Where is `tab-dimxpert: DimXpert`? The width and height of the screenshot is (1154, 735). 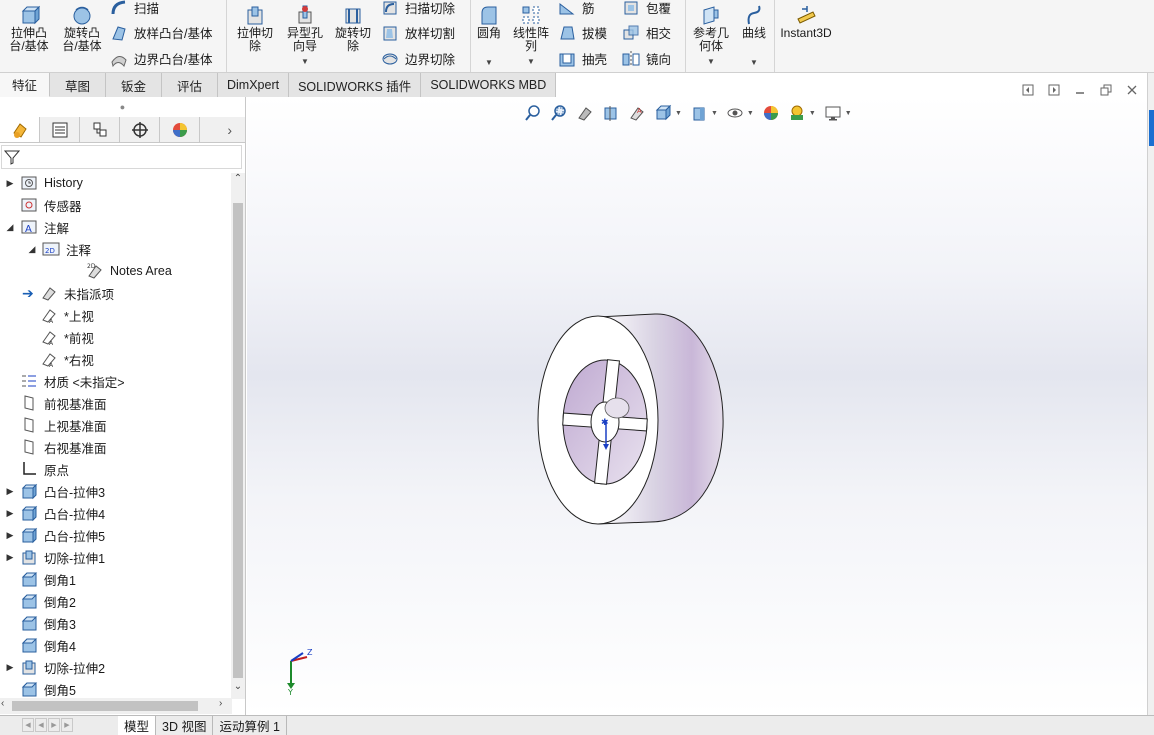
tab-dimxpert: DimXpert is located at coordinates (254, 85).